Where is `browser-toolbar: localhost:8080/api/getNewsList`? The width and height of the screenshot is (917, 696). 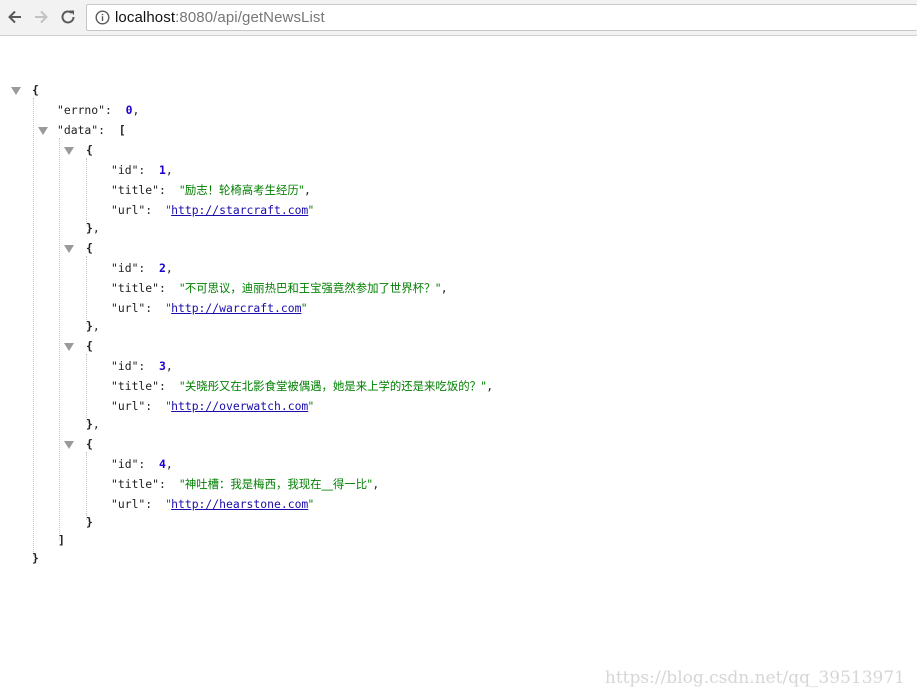
browser-toolbar: localhost:8080/api/getNewsList is located at coordinates (458, 18).